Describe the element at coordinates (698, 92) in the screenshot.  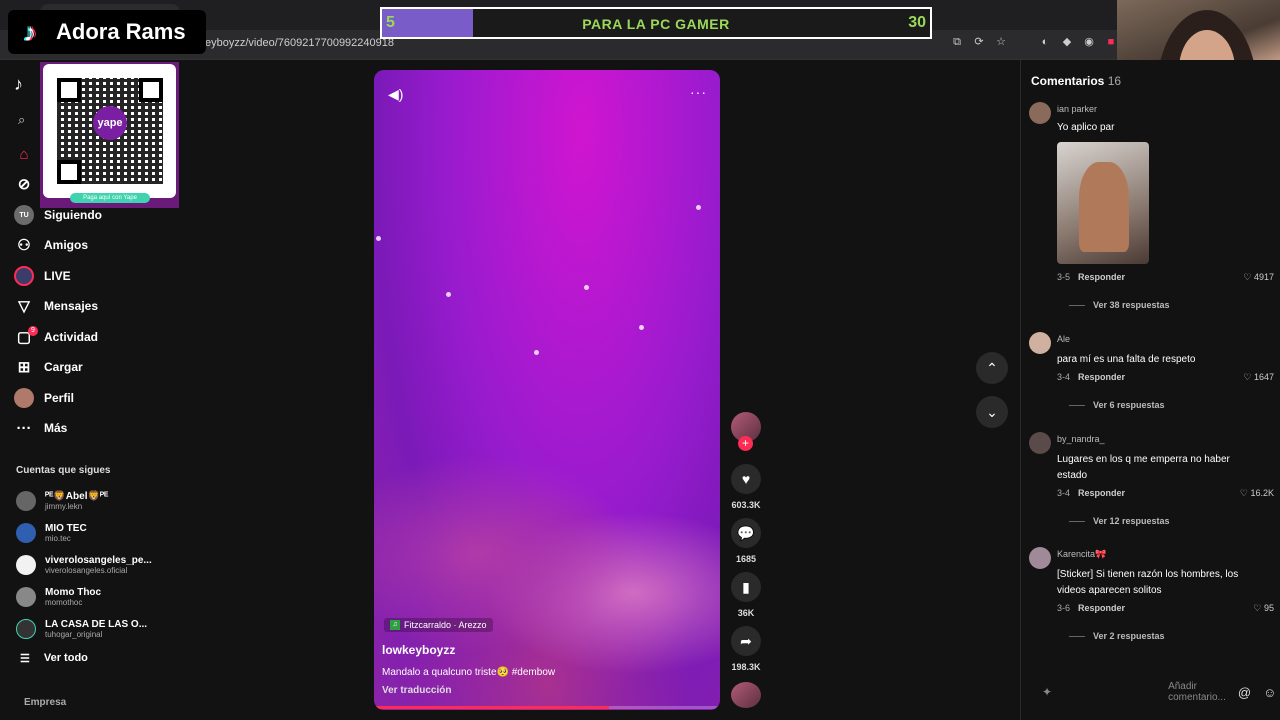
I see `more-icon: ···` at that location.